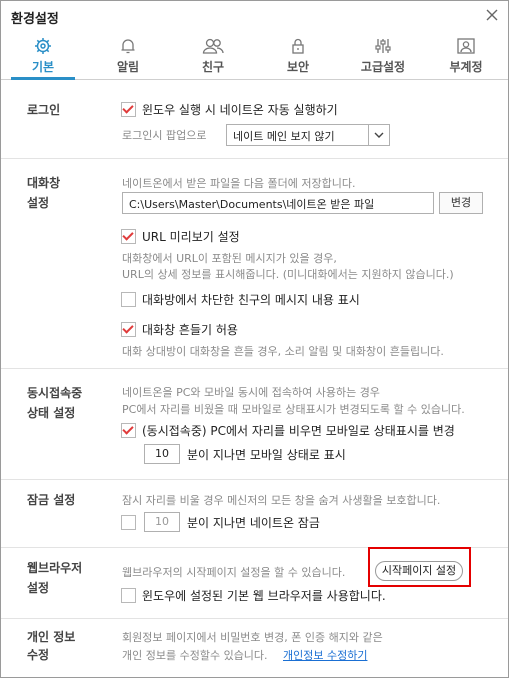 The height and width of the screenshot is (678, 509). What do you see at coordinates (229, 258) in the screenshot?
I see `url-preview-desc-1: 대화창에서 URL이 포함된 메시지가 있을 경우,` at bounding box center [229, 258].